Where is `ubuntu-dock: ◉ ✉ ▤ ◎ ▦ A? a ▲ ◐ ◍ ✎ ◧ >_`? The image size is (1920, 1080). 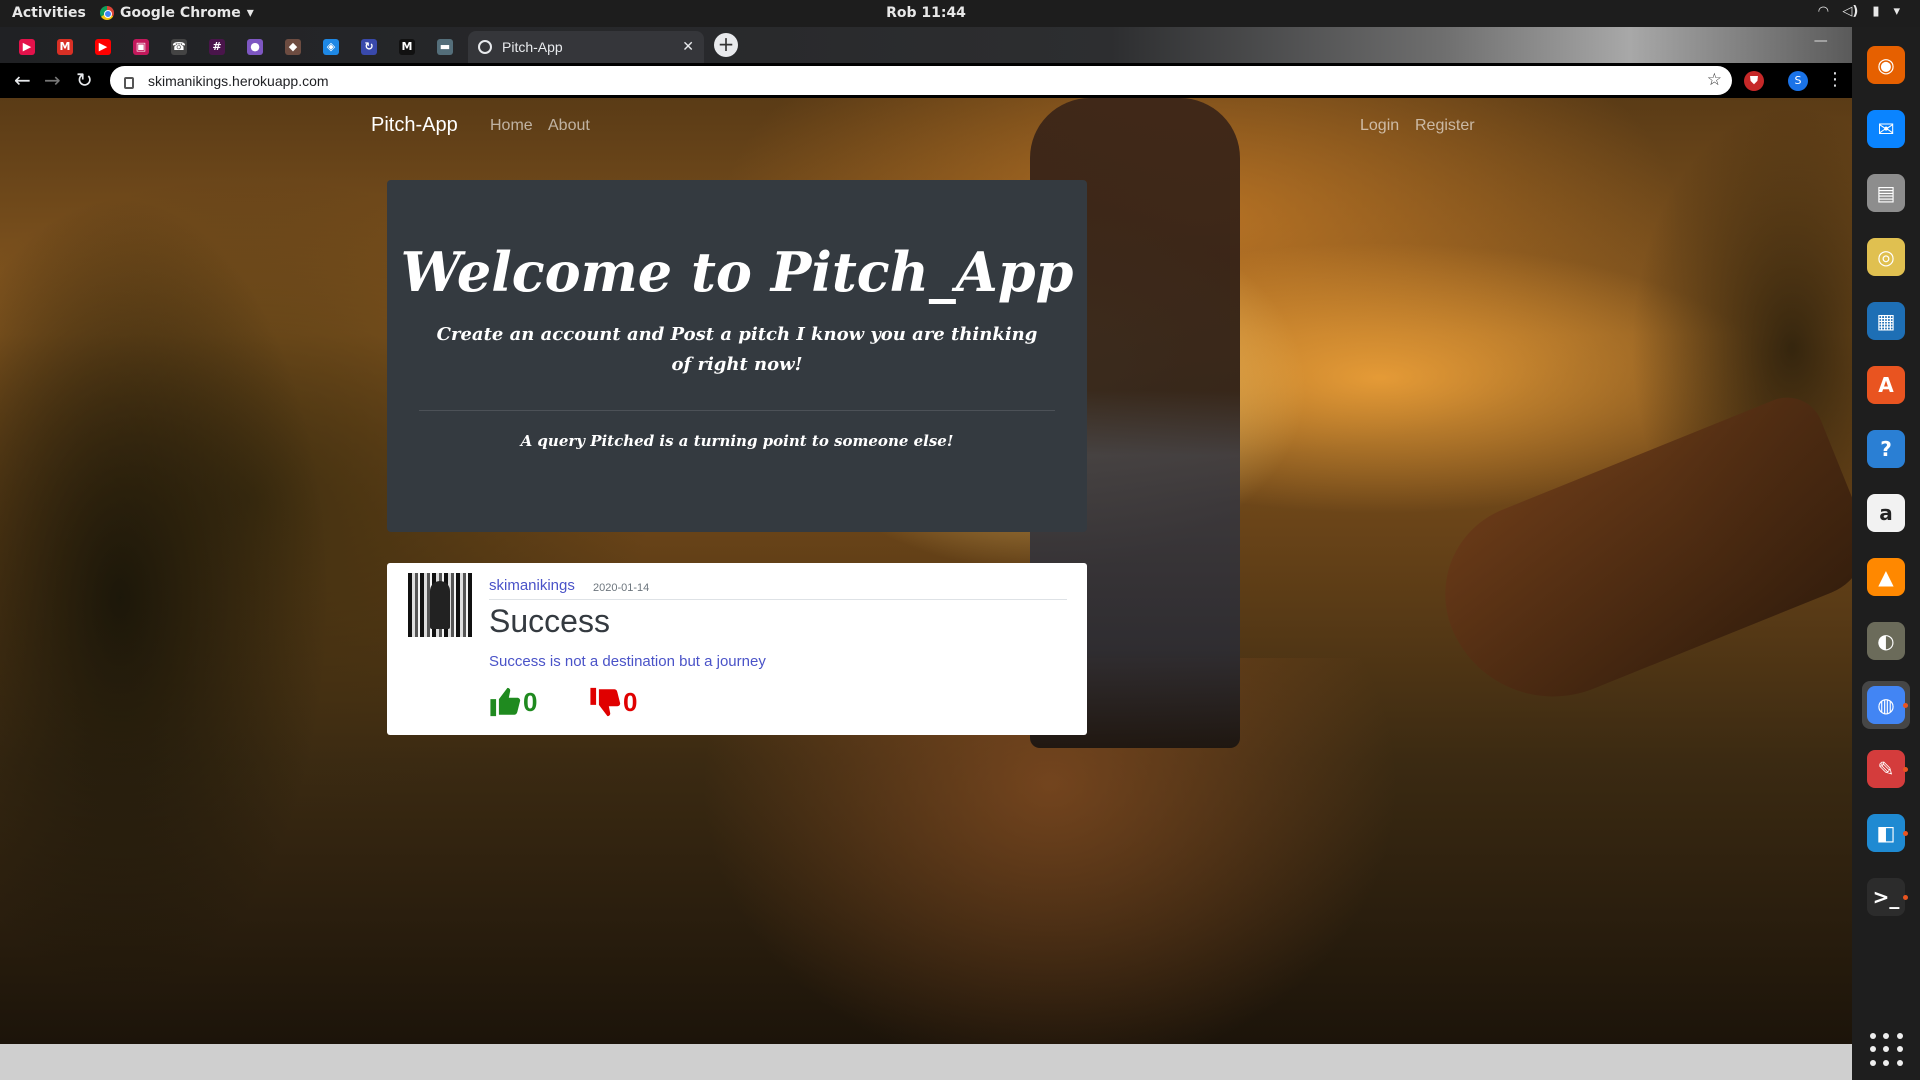 ubuntu-dock: ◉ ✉ ▤ ◎ ▦ A? a ▲ ◐ ◍ ✎ ◧ >_ is located at coordinates (1886, 553).